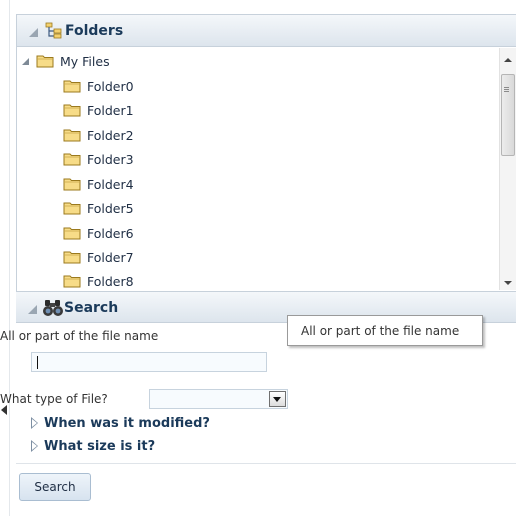 The width and height of the screenshot is (516, 516). Describe the element at coordinates (508, 60) in the screenshot. I see `scroll-up-arrow-icon` at that location.